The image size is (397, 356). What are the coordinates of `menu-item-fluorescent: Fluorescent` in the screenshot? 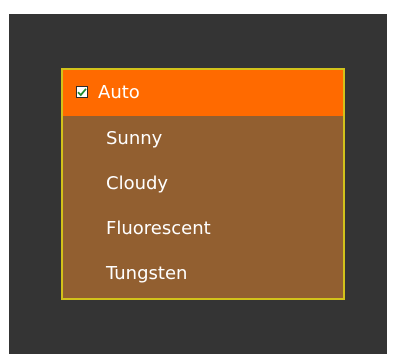 It's located at (203, 228).